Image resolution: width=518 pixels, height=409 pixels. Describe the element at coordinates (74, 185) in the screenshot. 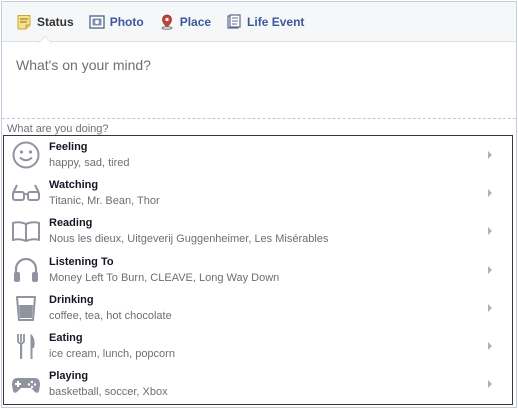

I see `activity-name: Watching` at that location.